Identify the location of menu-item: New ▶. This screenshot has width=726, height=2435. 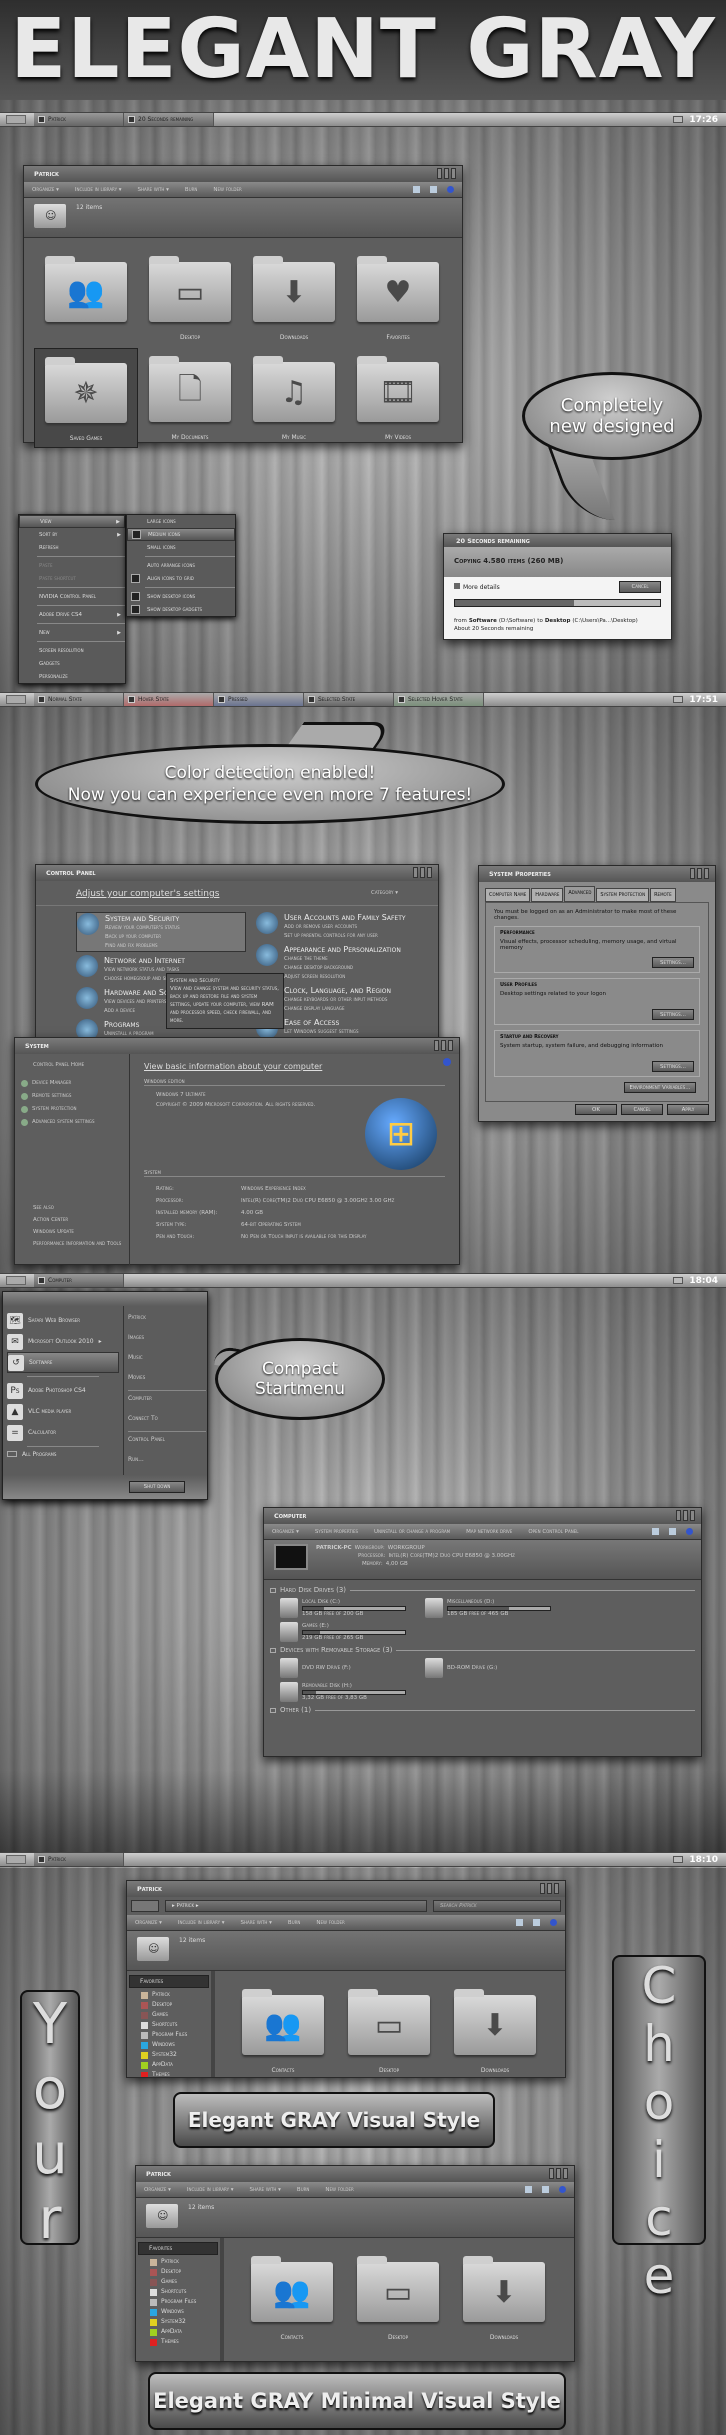
(72, 632).